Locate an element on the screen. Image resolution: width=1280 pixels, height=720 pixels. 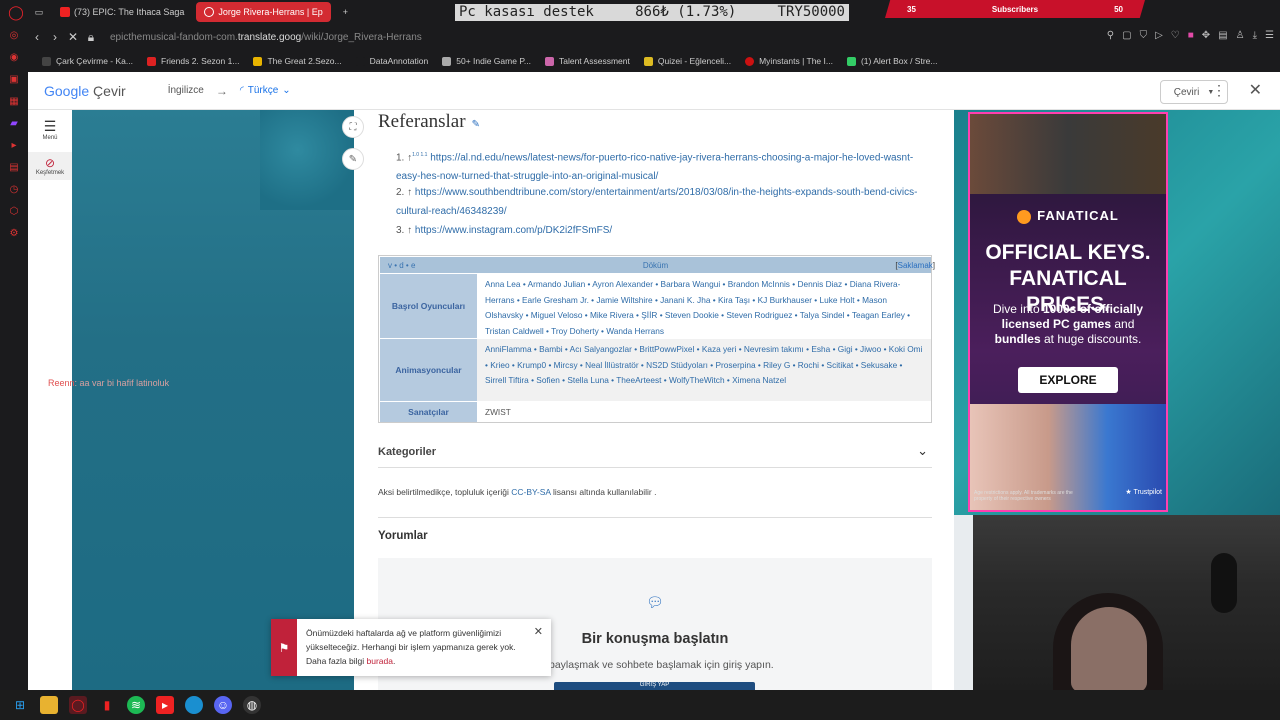
data-icon is located at coordinates (360, 61).